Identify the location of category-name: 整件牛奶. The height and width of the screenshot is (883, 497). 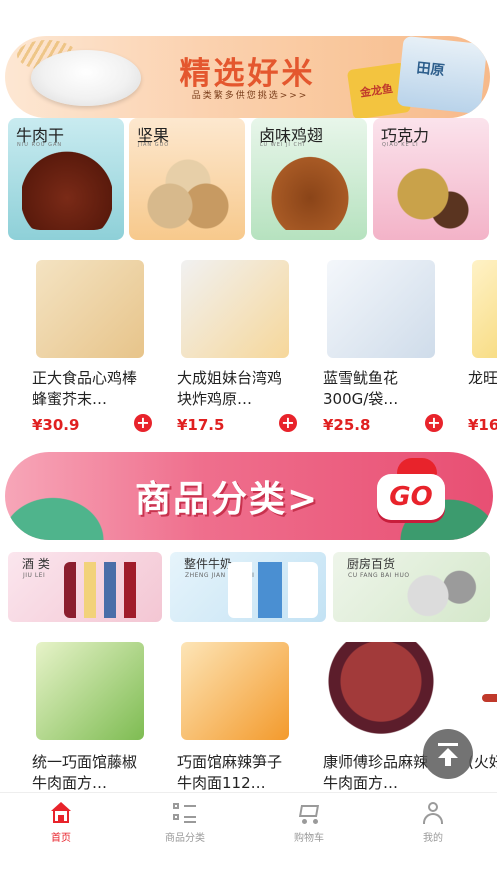
(208, 564).